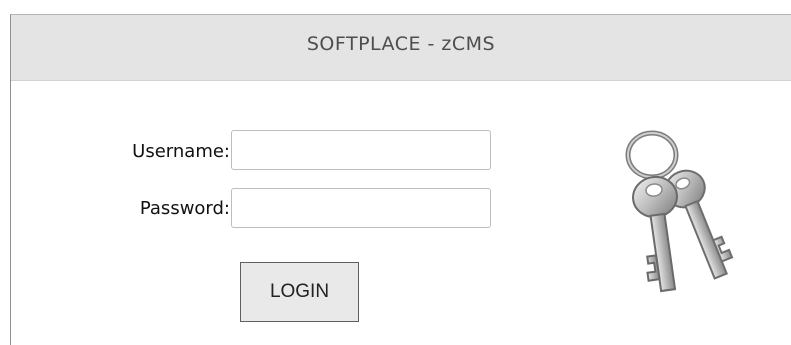 Image resolution: width=791 pixels, height=345 pixels. What do you see at coordinates (361, 208) in the screenshot?
I see `password-field` at bounding box center [361, 208].